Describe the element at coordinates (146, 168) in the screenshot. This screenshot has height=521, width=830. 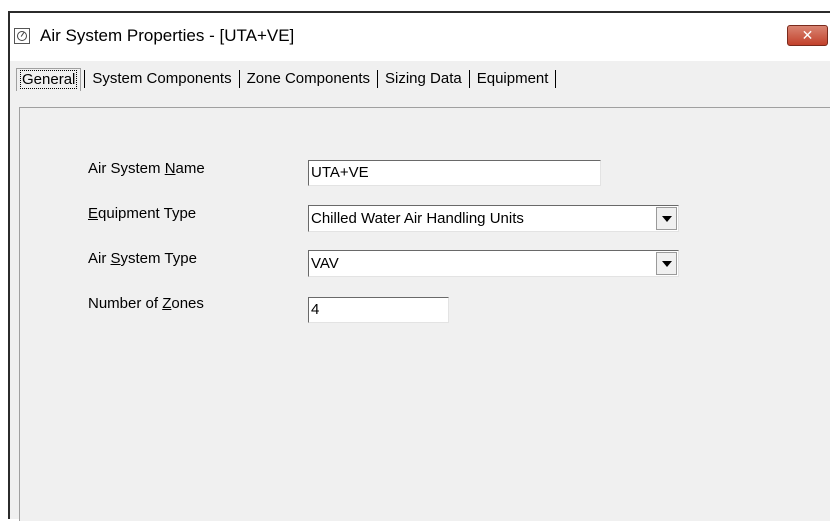
I see `air-system-name-label: Air System Name` at that location.